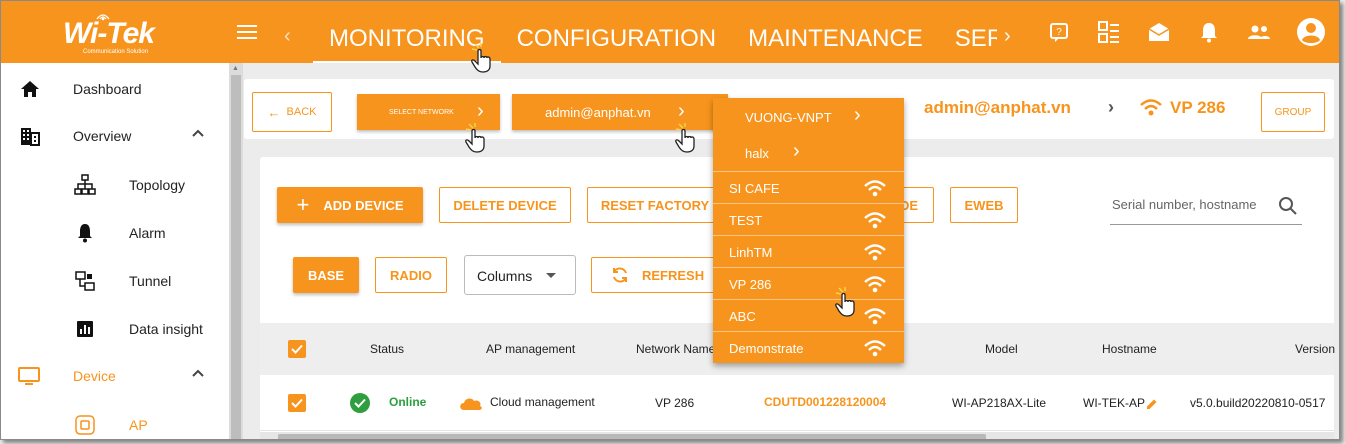  I want to click on search-icon, so click(1288, 206).